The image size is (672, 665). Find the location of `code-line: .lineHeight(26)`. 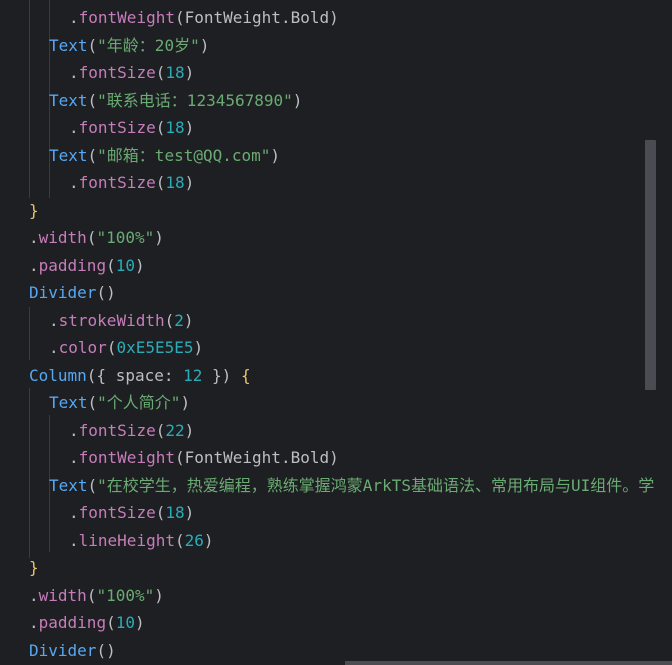

code-line: .lineHeight(26) is located at coordinates (141, 541).